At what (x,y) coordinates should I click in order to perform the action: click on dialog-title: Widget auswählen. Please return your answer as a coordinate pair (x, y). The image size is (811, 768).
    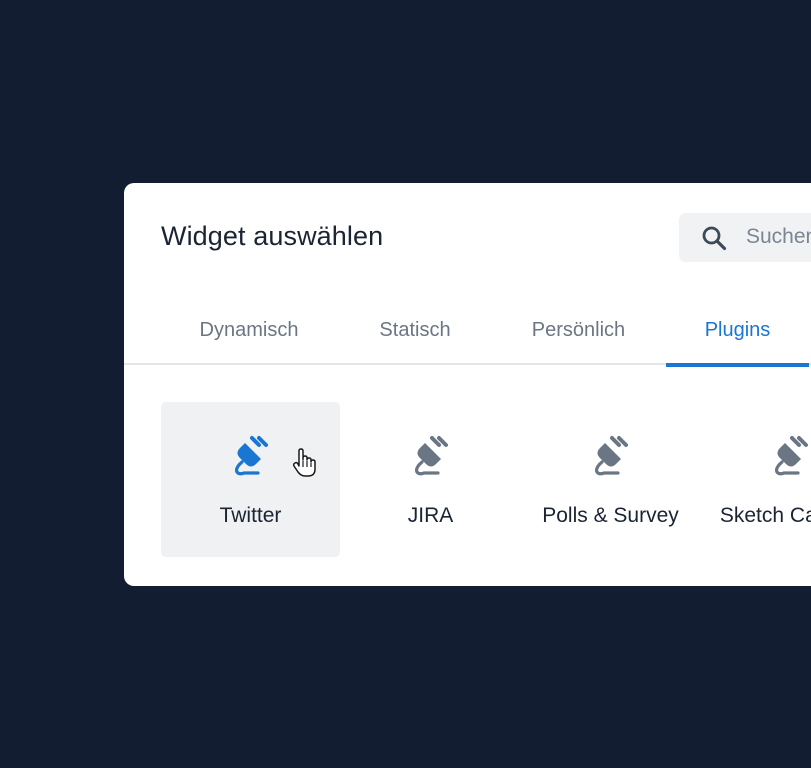
    Looking at the image, I should click on (272, 236).